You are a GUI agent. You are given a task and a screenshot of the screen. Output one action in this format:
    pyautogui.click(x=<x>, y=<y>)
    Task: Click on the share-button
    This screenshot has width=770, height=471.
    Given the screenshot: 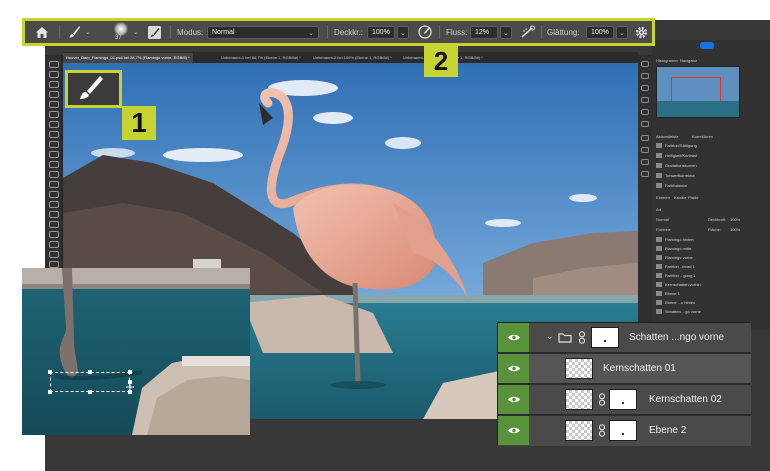 What is the action you would take?
    pyautogui.click(x=707, y=45)
    